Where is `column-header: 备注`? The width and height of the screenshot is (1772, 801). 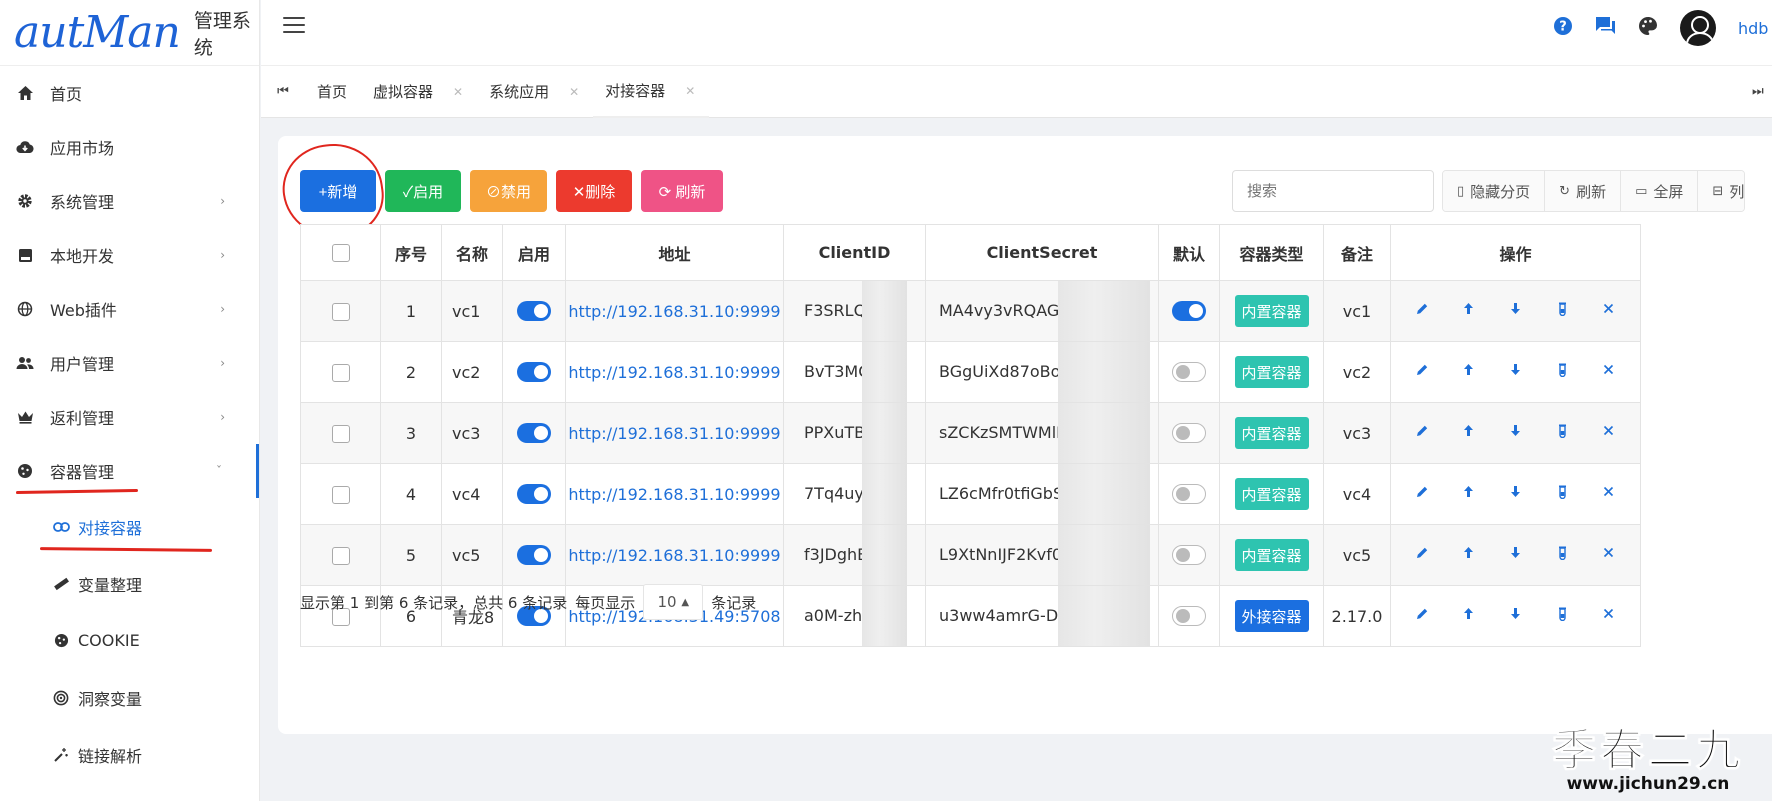
column-header: 备注 is located at coordinates (1357, 252).